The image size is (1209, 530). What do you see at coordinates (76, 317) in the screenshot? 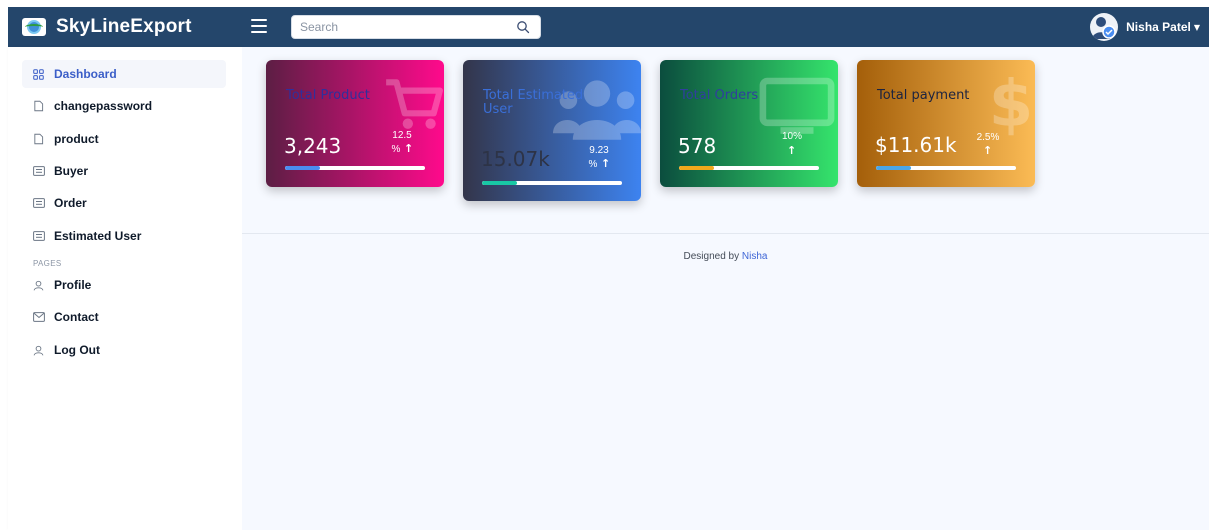
I see `sidebar-item-label: Contact` at bounding box center [76, 317].